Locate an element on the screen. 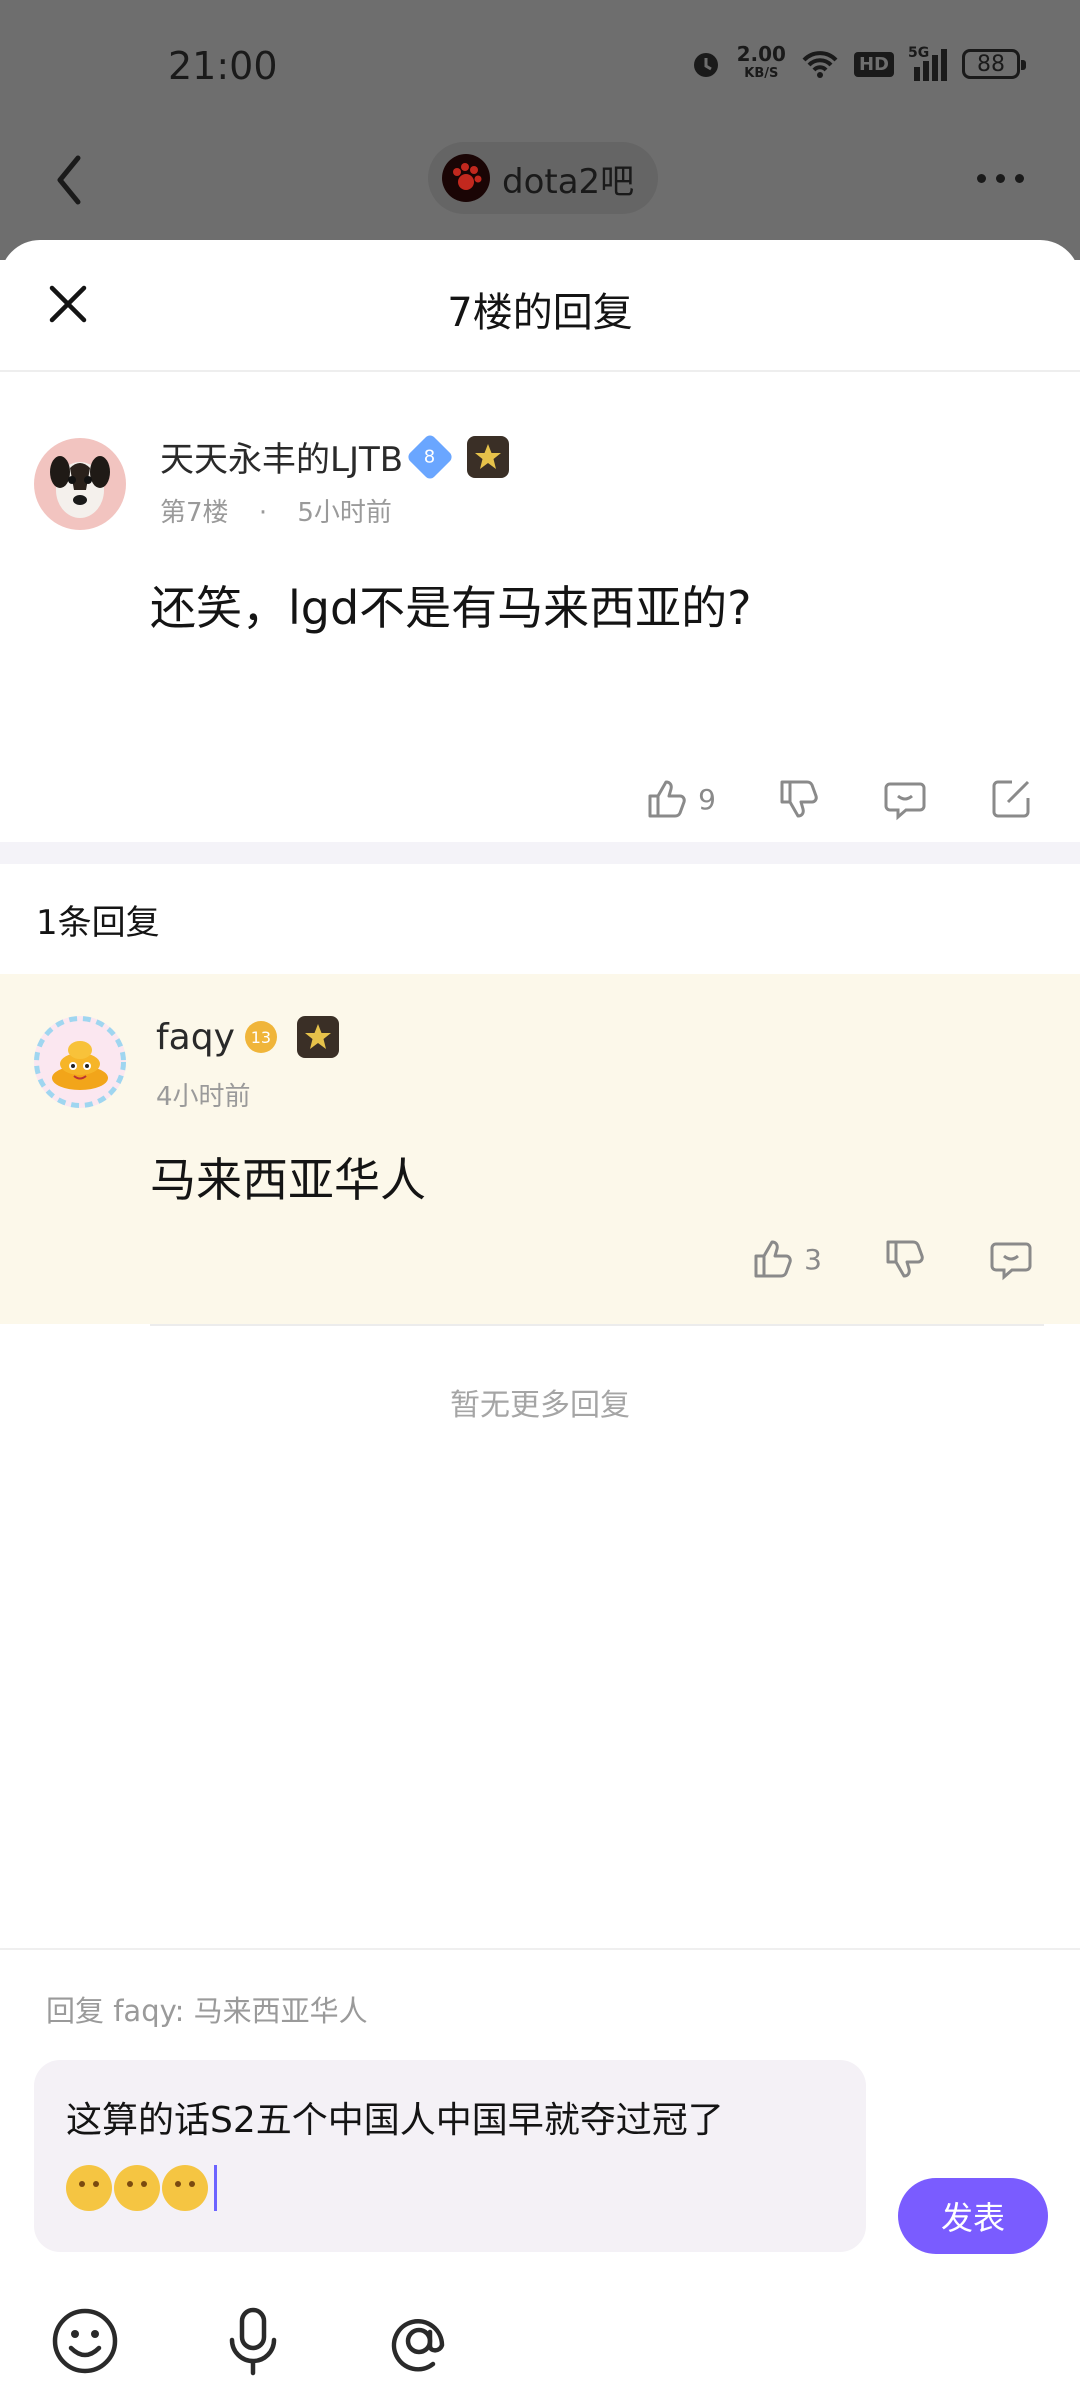 The width and height of the screenshot is (1080, 2402). at-mention-icon is located at coordinates (419, 2341).